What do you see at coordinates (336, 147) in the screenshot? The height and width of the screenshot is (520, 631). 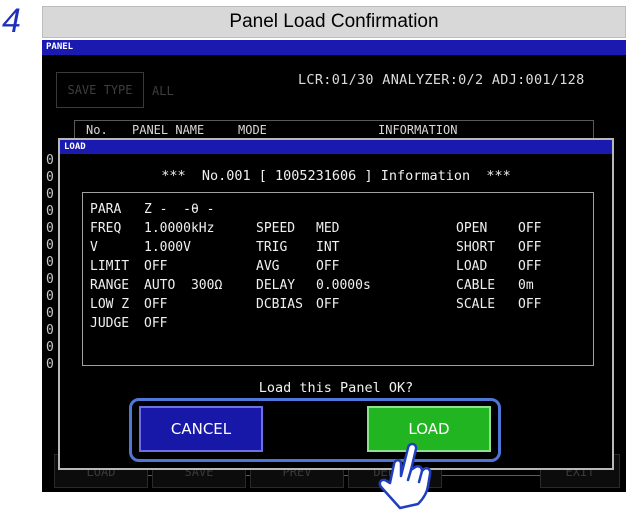 I see `dialog-title: LOAD` at bounding box center [336, 147].